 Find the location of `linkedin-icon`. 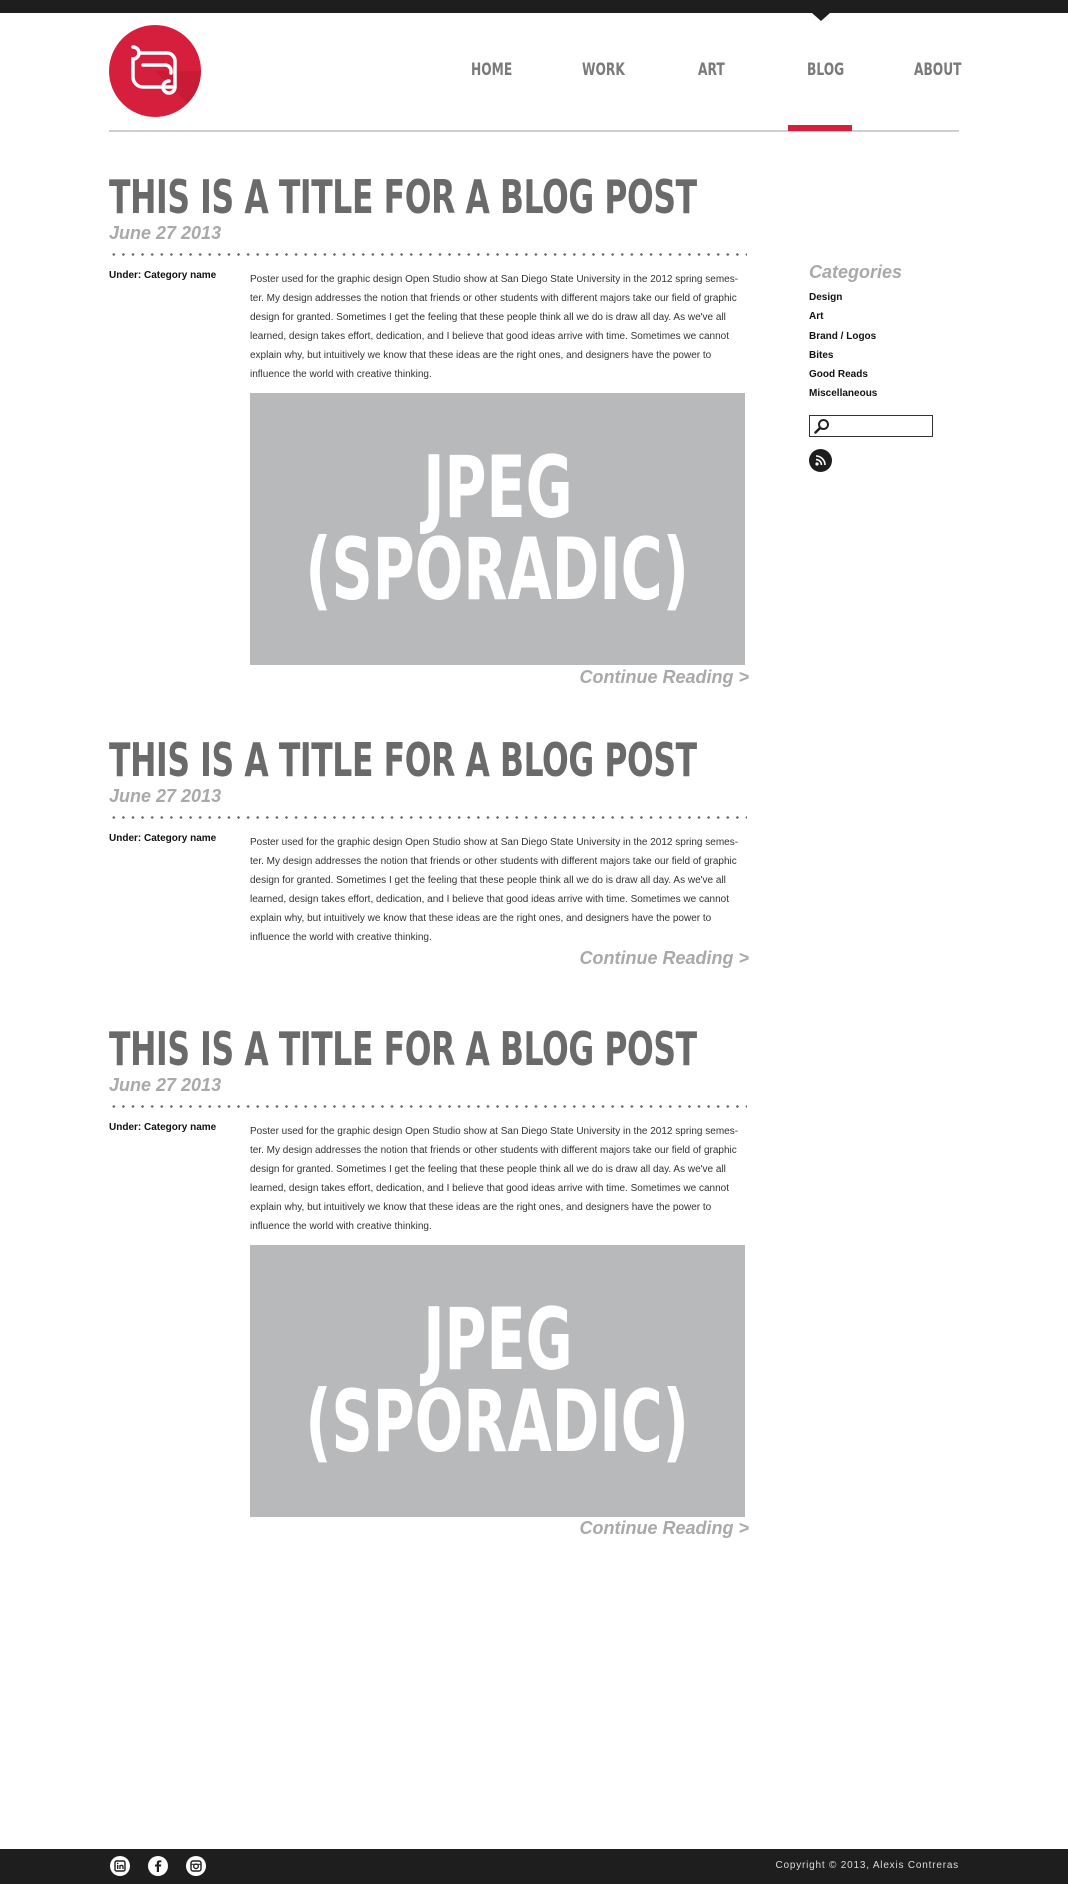

linkedin-icon is located at coordinates (120, 1866).